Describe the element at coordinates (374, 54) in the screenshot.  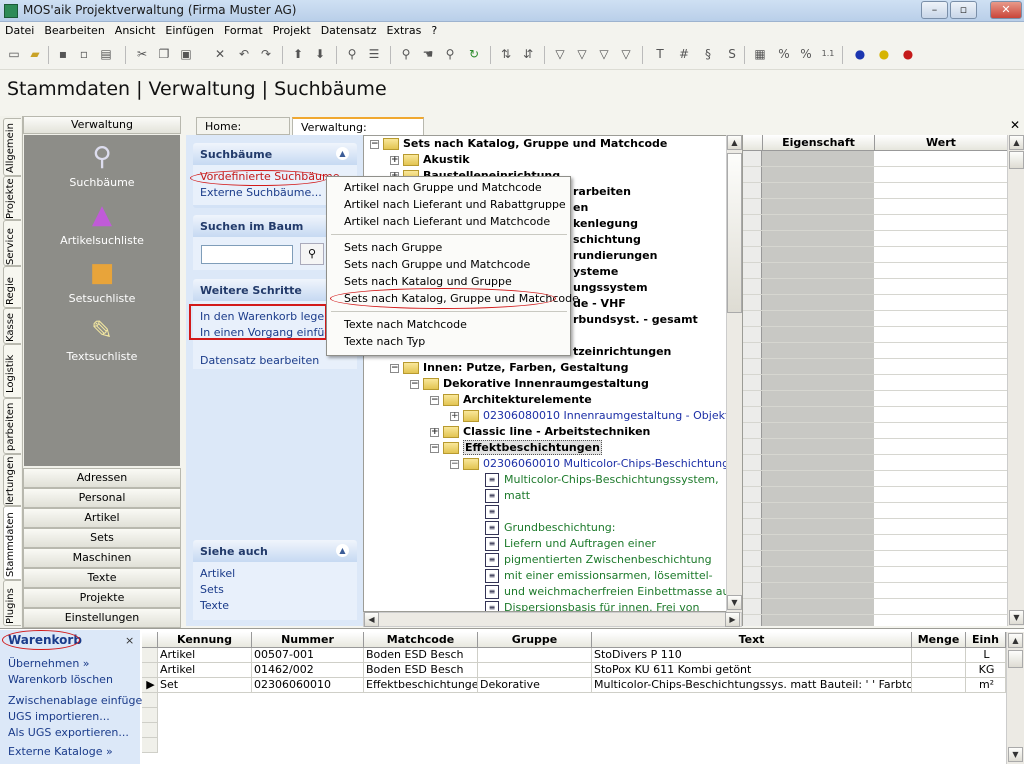
I see `list-icon: ☰` at that location.